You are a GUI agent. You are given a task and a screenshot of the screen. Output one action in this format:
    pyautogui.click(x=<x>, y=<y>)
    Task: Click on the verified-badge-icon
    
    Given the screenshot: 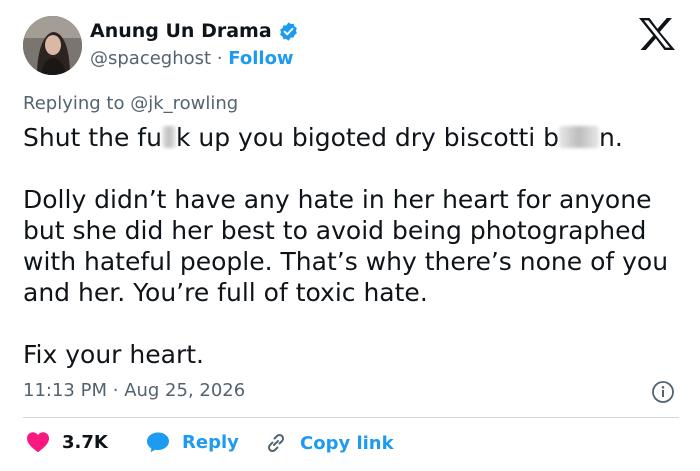 What is the action you would take?
    pyautogui.click(x=288, y=31)
    